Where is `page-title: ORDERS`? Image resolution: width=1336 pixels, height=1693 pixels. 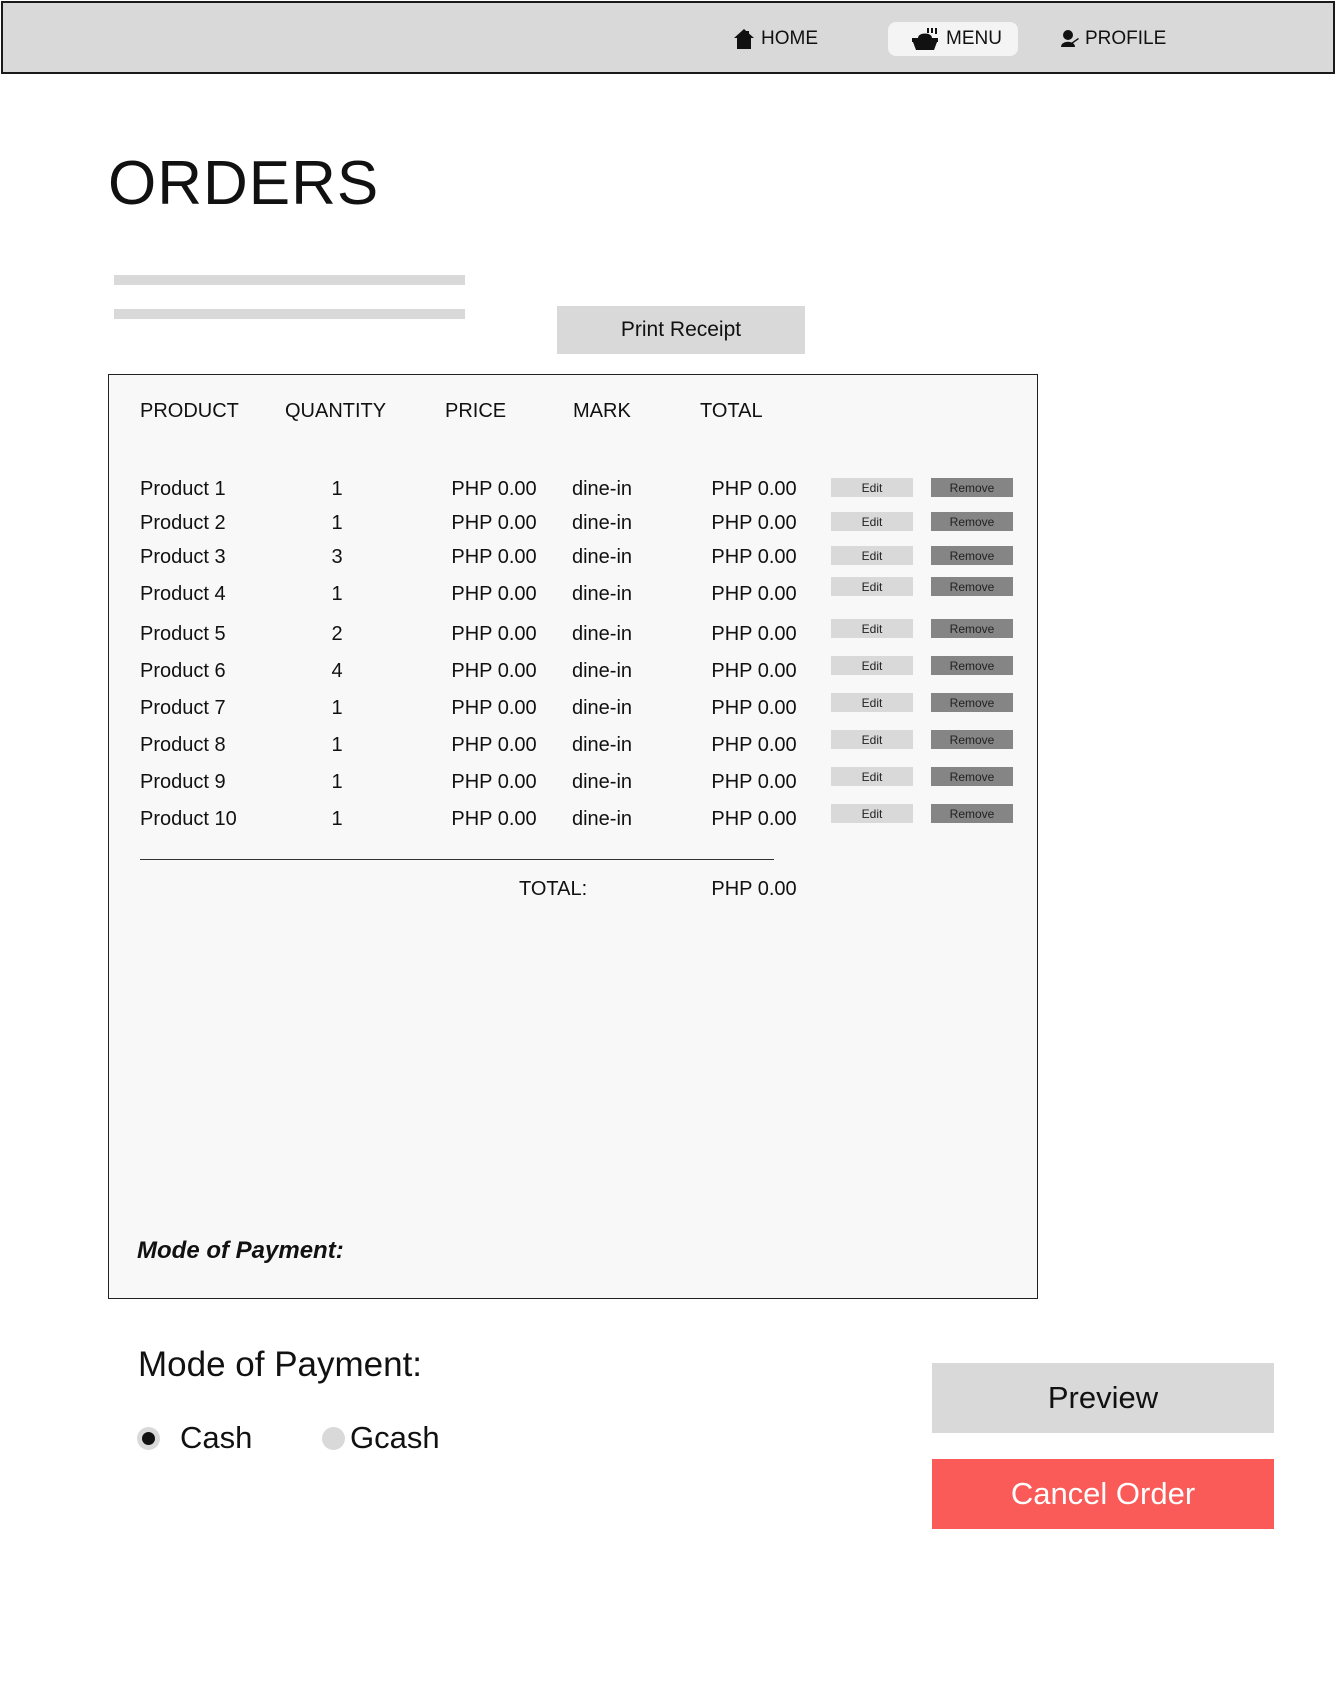 page-title: ORDERS is located at coordinates (244, 183).